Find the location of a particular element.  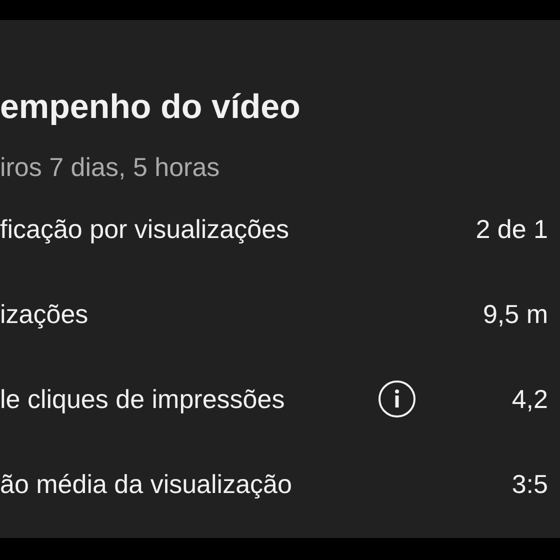

metric-value: 4,2 is located at coordinates (530, 399).